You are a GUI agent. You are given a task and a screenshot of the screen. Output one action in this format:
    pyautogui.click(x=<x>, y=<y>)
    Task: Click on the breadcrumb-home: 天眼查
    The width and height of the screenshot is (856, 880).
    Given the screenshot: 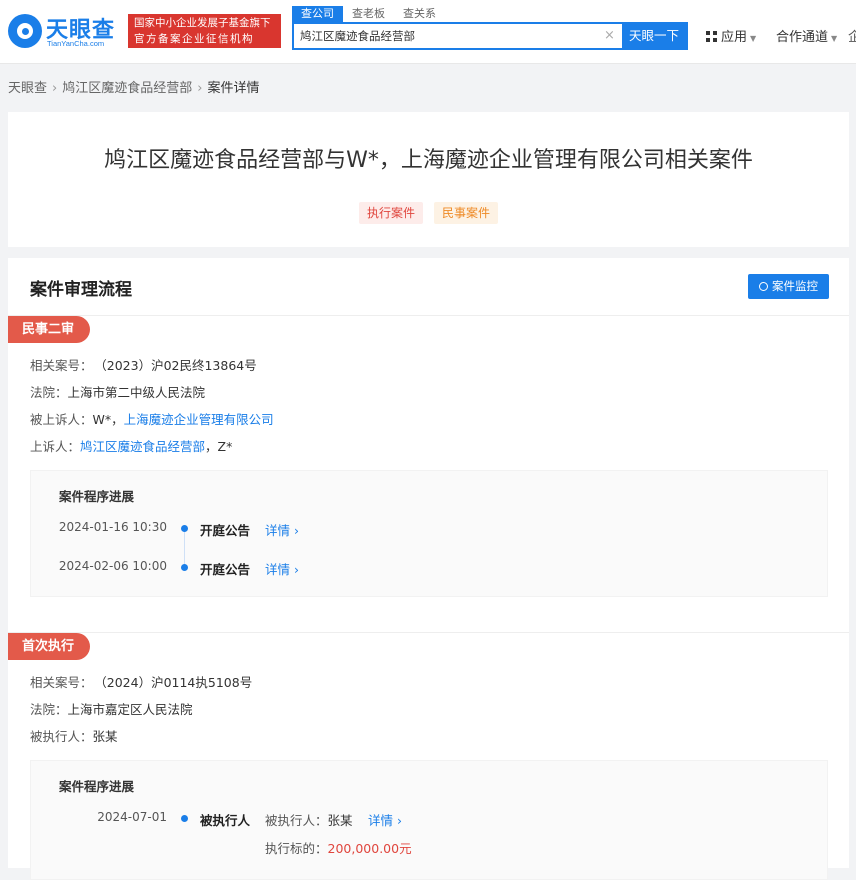 What is the action you would take?
    pyautogui.click(x=27, y=88)
    